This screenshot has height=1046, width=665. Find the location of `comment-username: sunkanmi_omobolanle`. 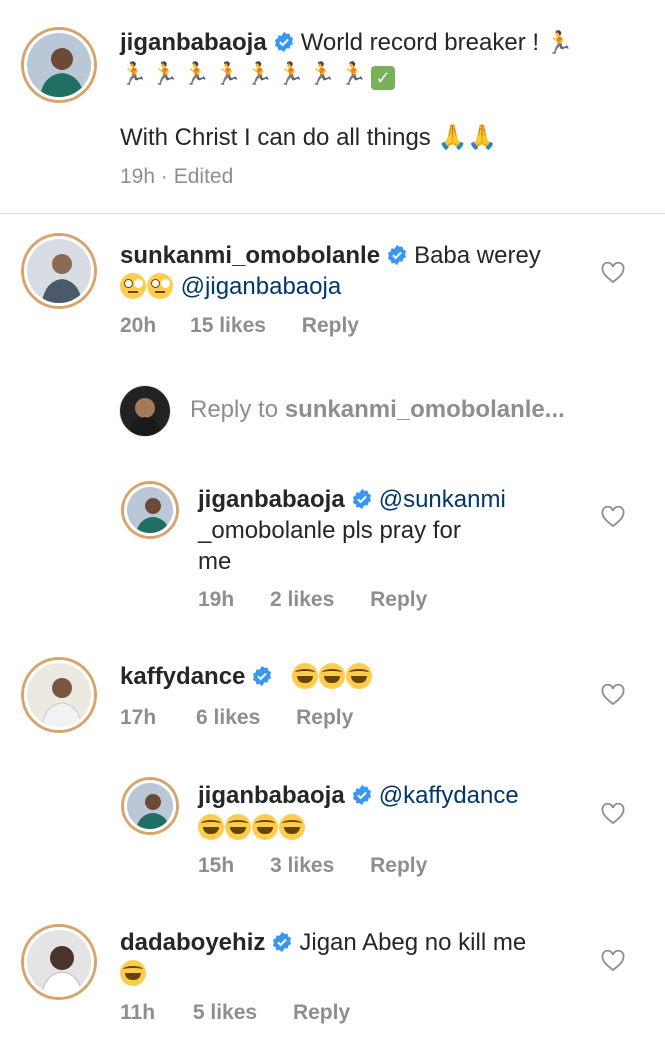

comment-username: sunkanmi_omobolanle is located at coordinates (250, 255).